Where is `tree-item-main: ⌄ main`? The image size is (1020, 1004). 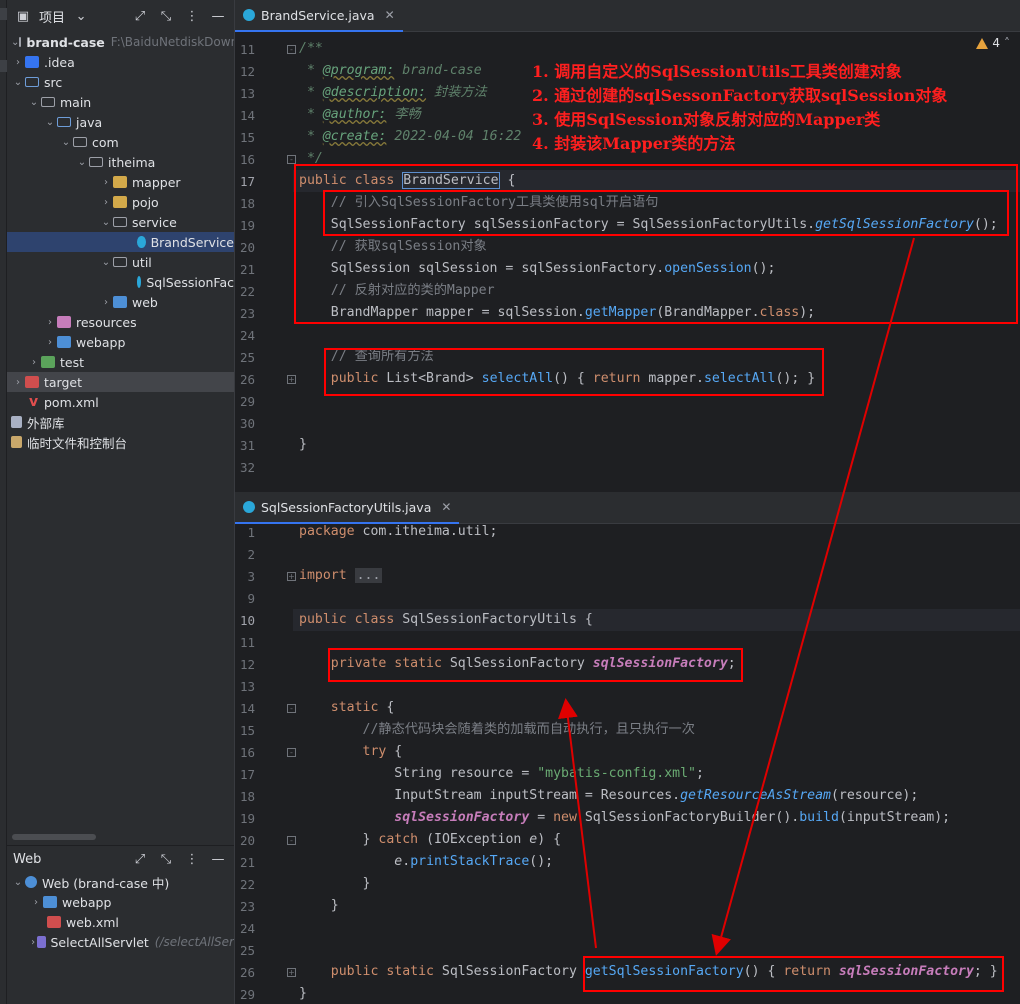 tree-item-main: ⌄ main is located at coordinates (120, 102).